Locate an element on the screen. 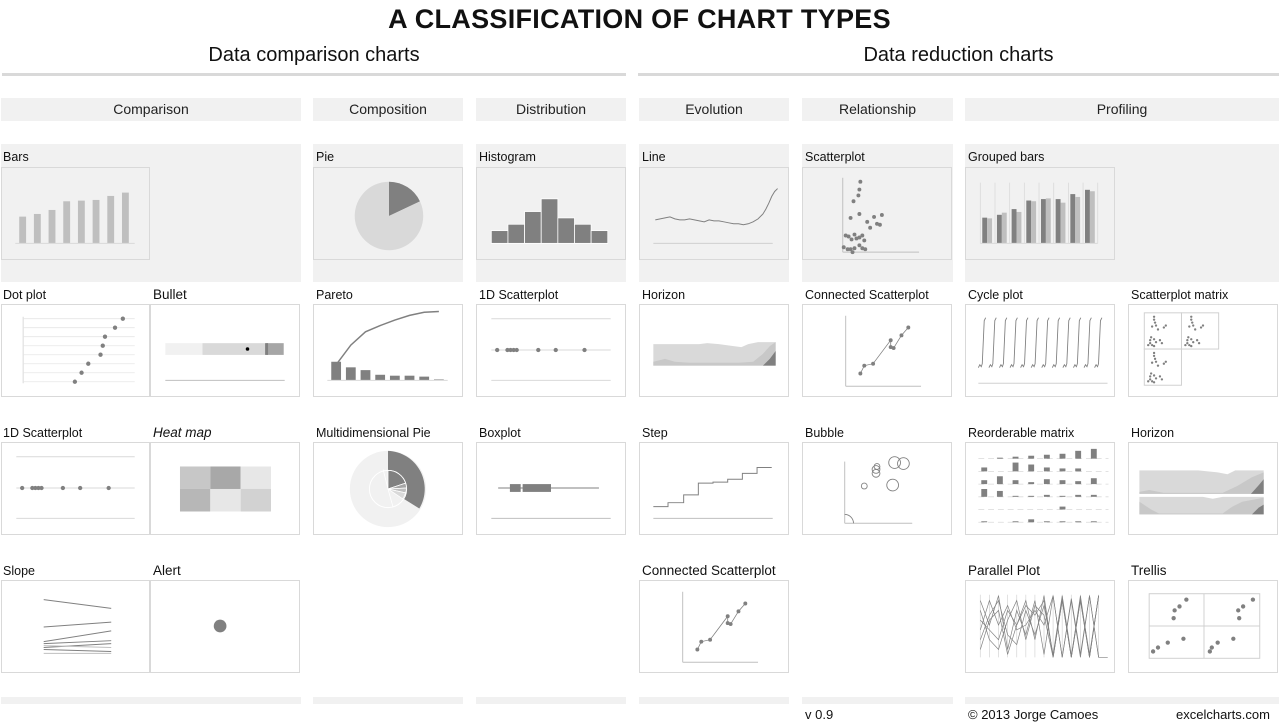 The height and width of the screenshot is (727, 1279). scatterplot-chart-svg is located at coordinates (880, 216).